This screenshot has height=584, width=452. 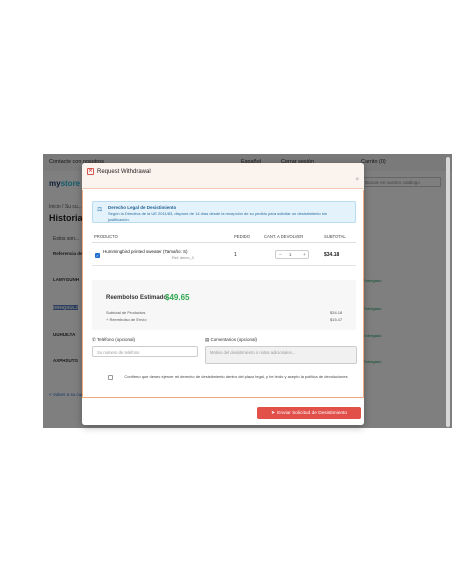 I want to click on send-icon: ➤, so click(x=273, y=413).